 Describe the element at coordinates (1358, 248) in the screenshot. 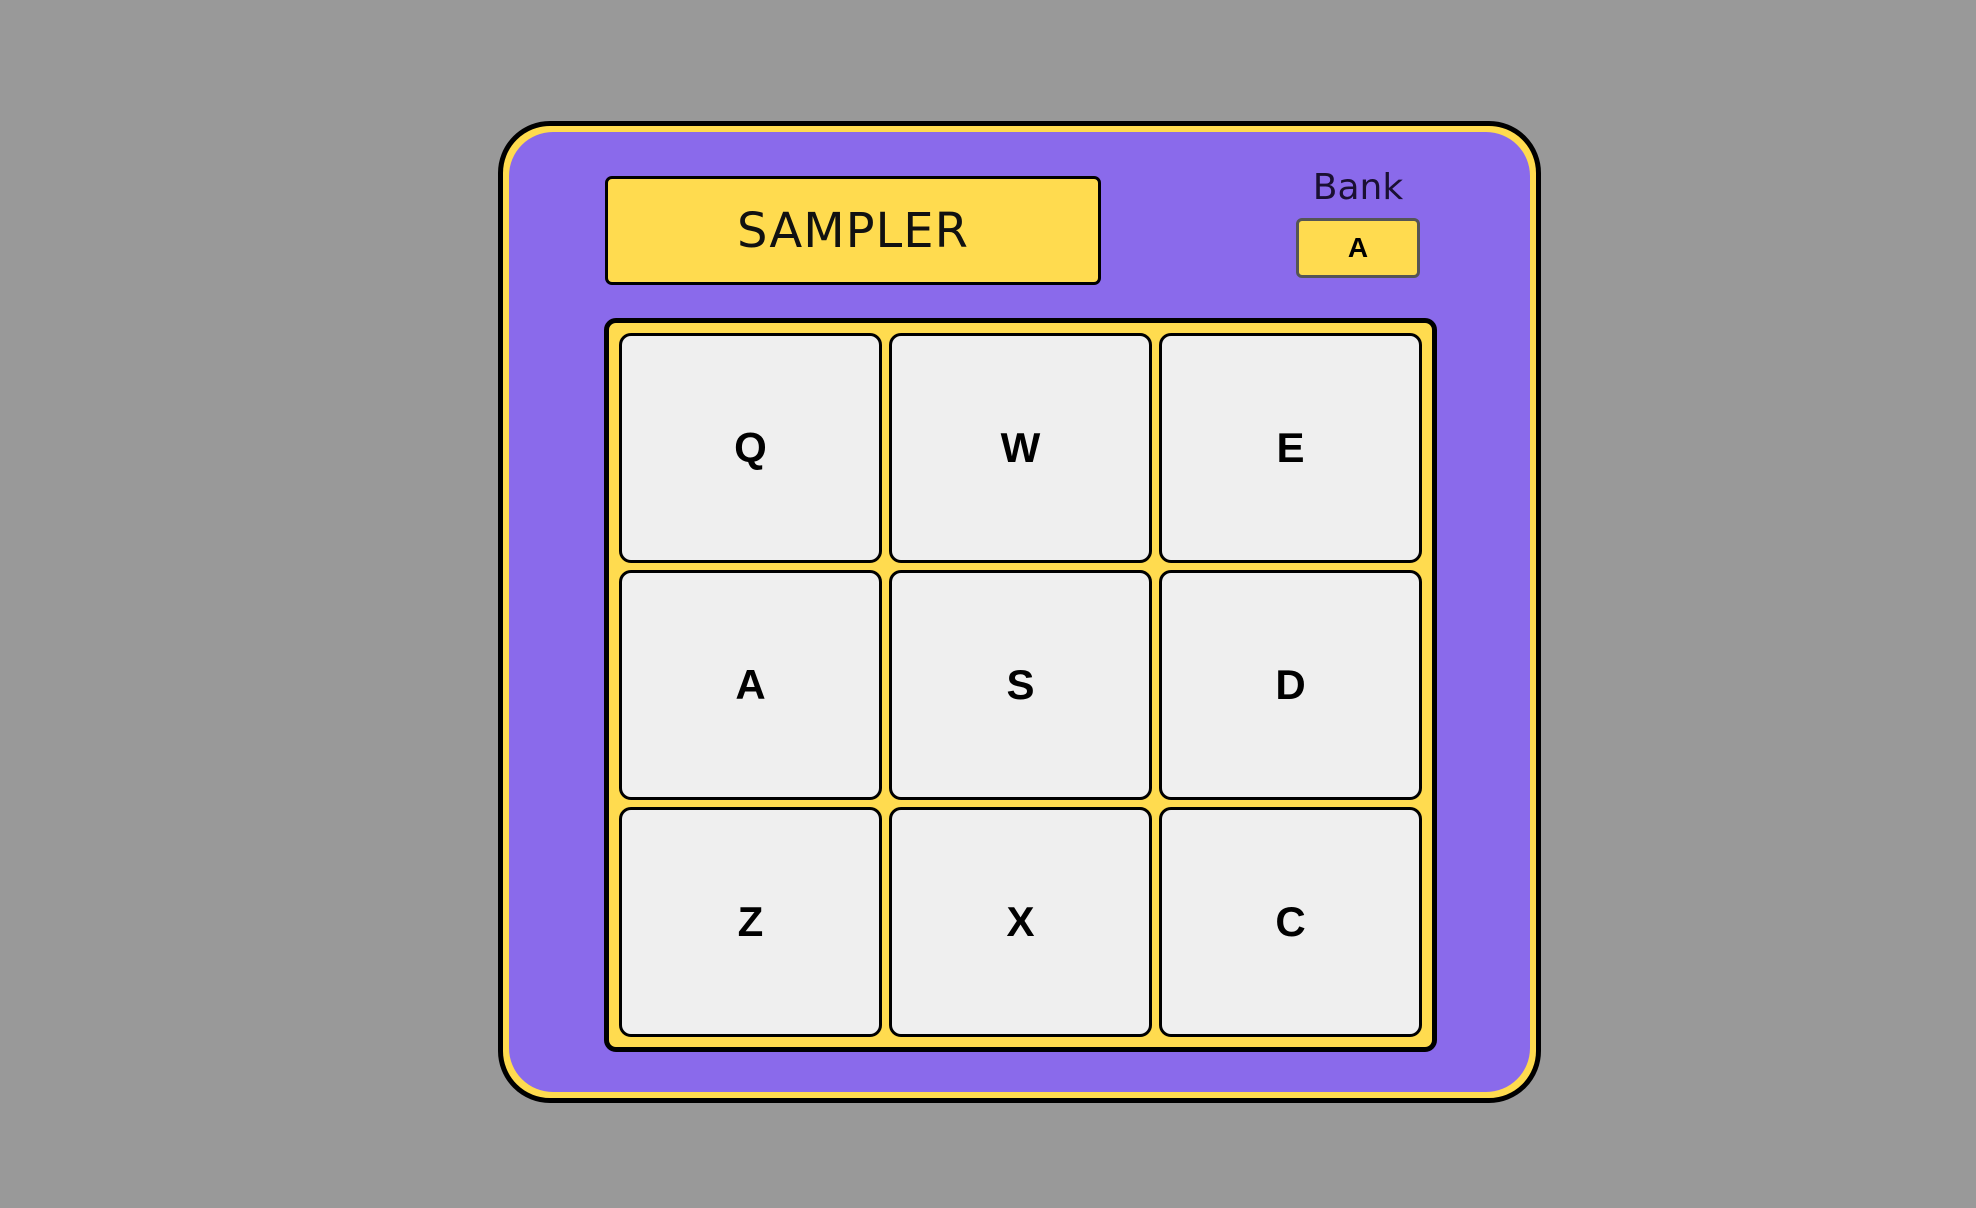

I see `bank-toggle-button: A` at that location.